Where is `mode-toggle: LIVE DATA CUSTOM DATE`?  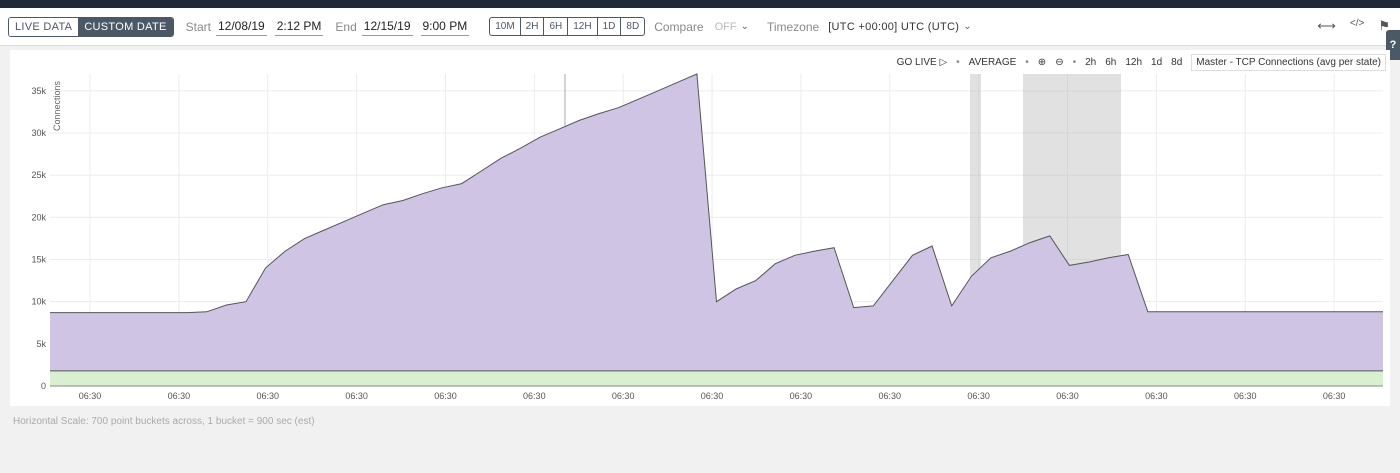 mode-toggle: LIVE DATA CUSTOM DATE is located at coordinates (91, 26).